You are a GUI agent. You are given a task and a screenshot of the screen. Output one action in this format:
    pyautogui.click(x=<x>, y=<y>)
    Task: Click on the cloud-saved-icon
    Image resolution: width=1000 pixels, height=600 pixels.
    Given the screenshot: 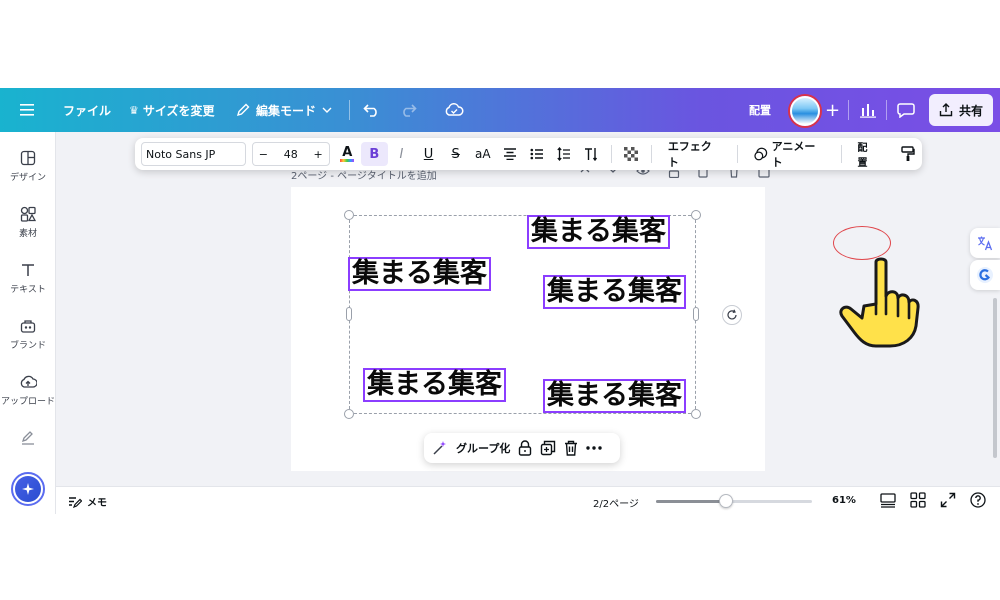 What is the action you would take?
    pyautogui.click(x=454, y=110)
    